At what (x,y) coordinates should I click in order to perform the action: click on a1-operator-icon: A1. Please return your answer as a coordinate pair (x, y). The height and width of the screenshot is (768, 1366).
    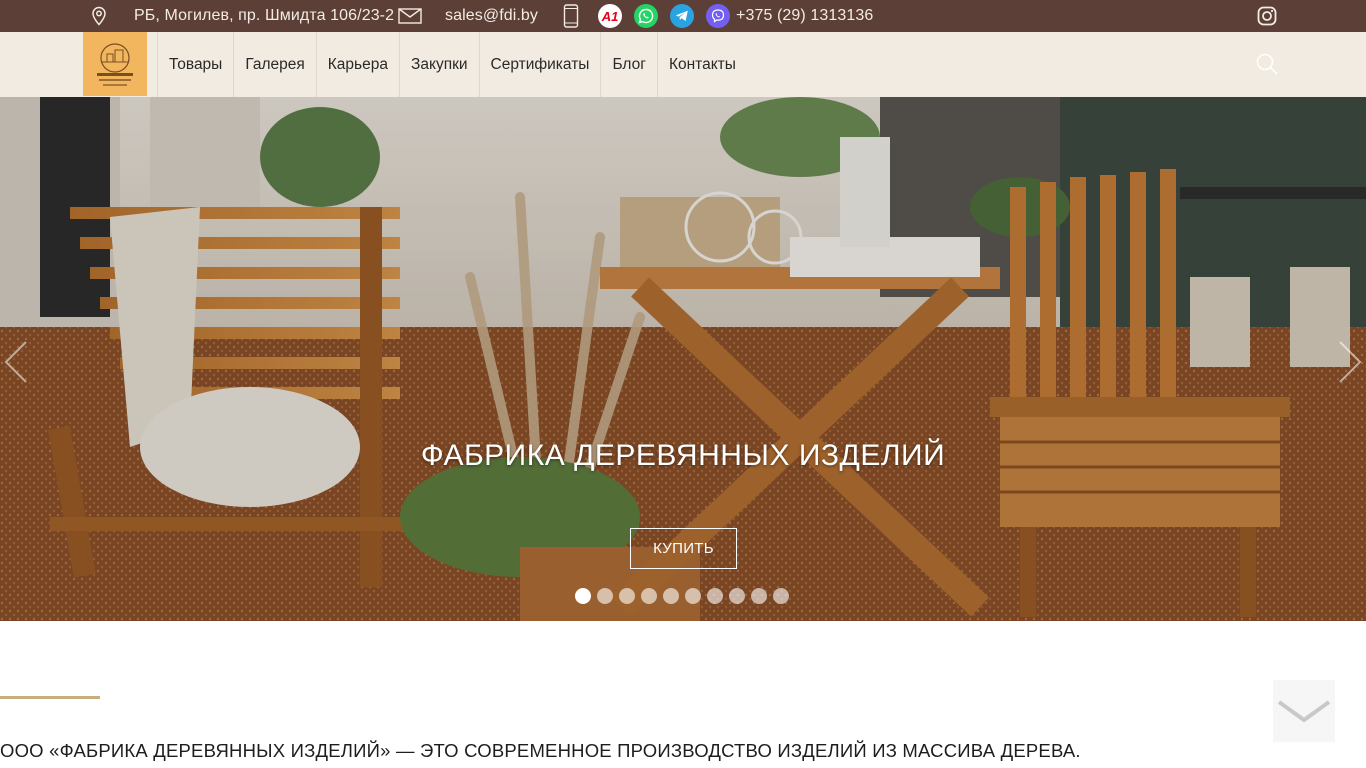
    Looking at the image, I should click on (610, 16).